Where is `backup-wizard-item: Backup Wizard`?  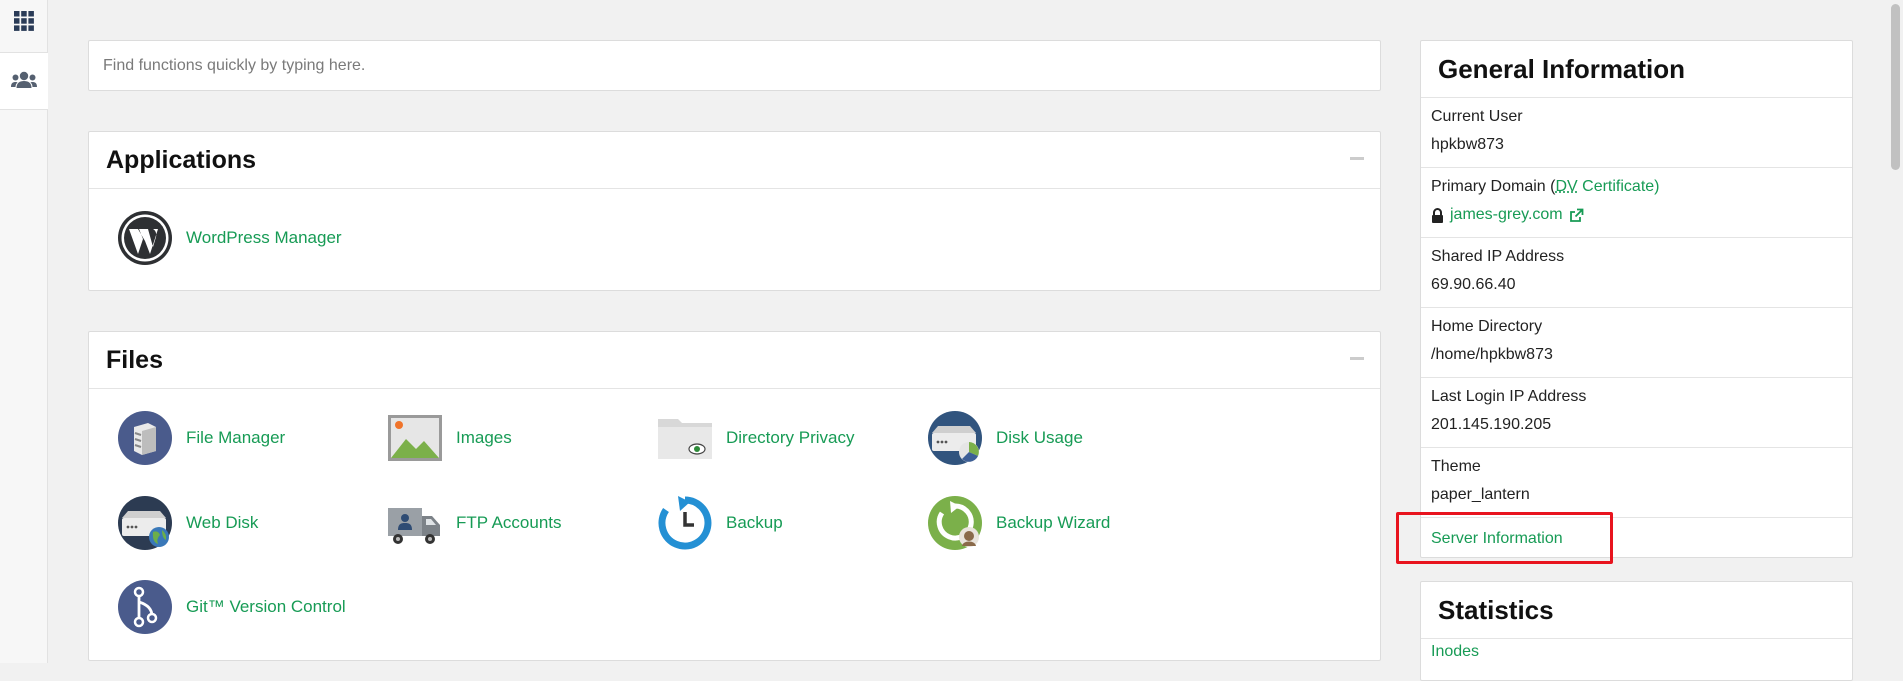 backup-wizard-item: Backup Wizard is located at coordinates (1018, 523).